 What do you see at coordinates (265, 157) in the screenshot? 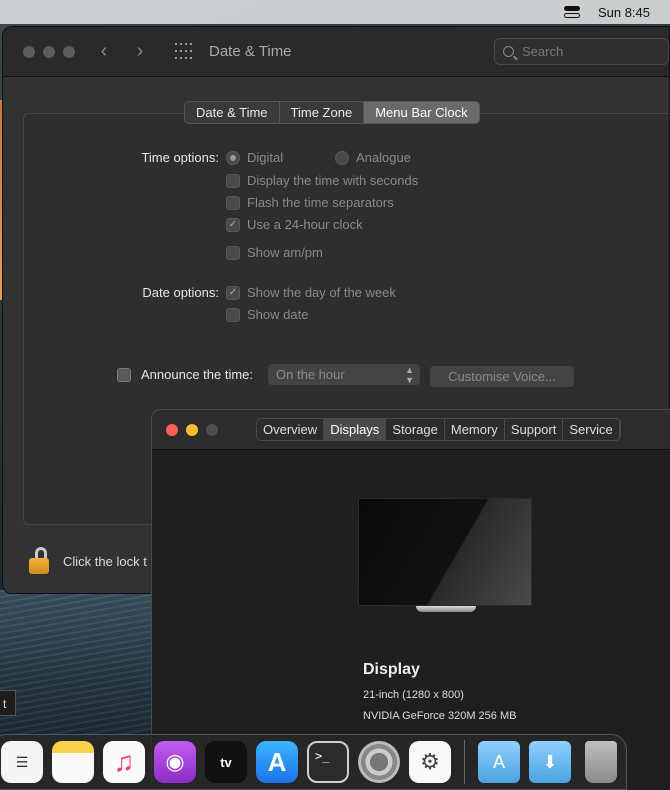
I see `radio-digital-label: Digital` at bounding box center [265, 157].